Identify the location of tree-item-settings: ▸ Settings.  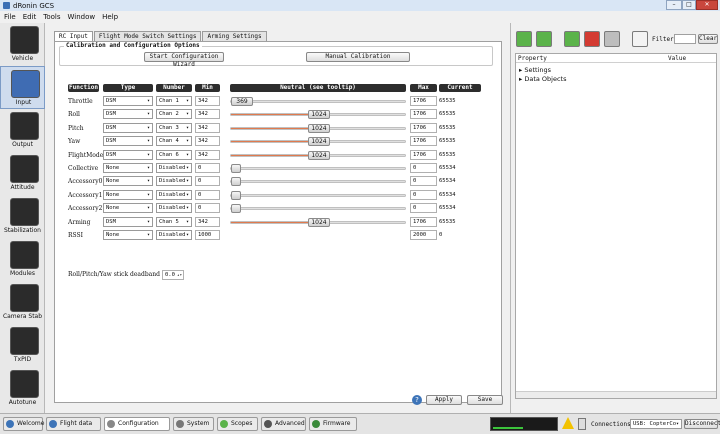
(535, 70).